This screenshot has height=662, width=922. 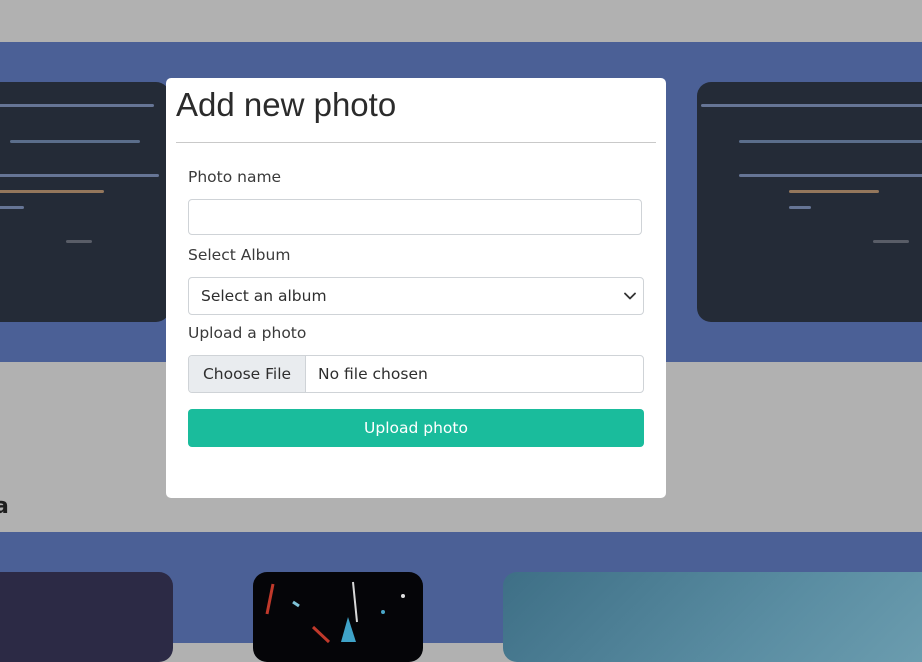 I want to click on fireworks-image, so click(x=335, y=612).